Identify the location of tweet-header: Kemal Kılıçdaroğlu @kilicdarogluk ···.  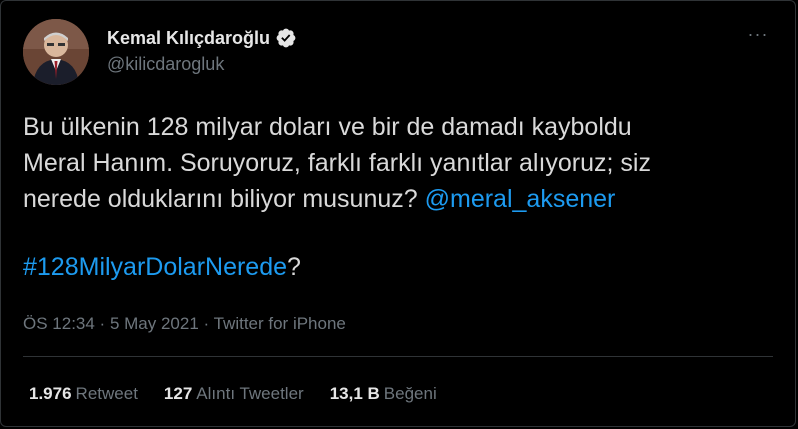
(399, 52).